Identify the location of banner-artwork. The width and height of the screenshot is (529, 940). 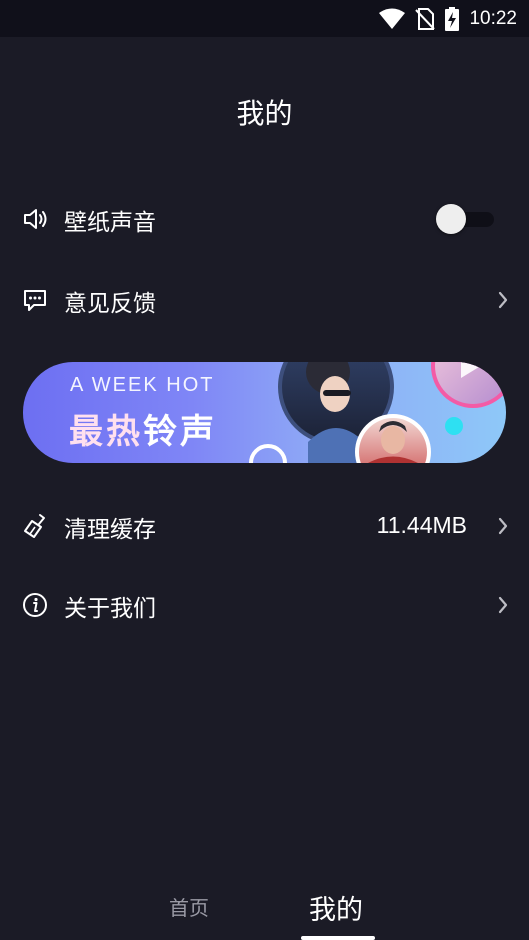
(377, 412).